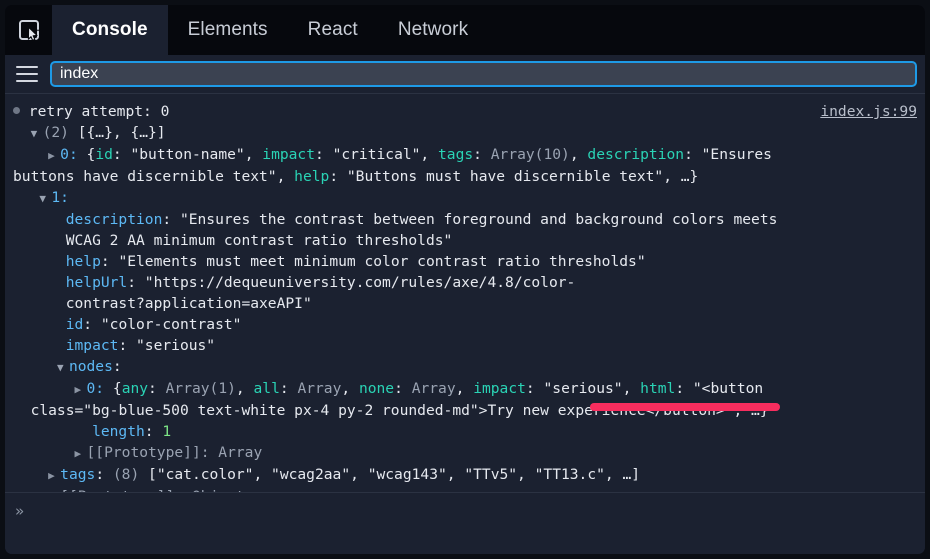  What do you see at coordinates (465, 367) in the screenshot?
I see `log-row-nodes: ▼ nodes:` at bounding box center [465, 367].